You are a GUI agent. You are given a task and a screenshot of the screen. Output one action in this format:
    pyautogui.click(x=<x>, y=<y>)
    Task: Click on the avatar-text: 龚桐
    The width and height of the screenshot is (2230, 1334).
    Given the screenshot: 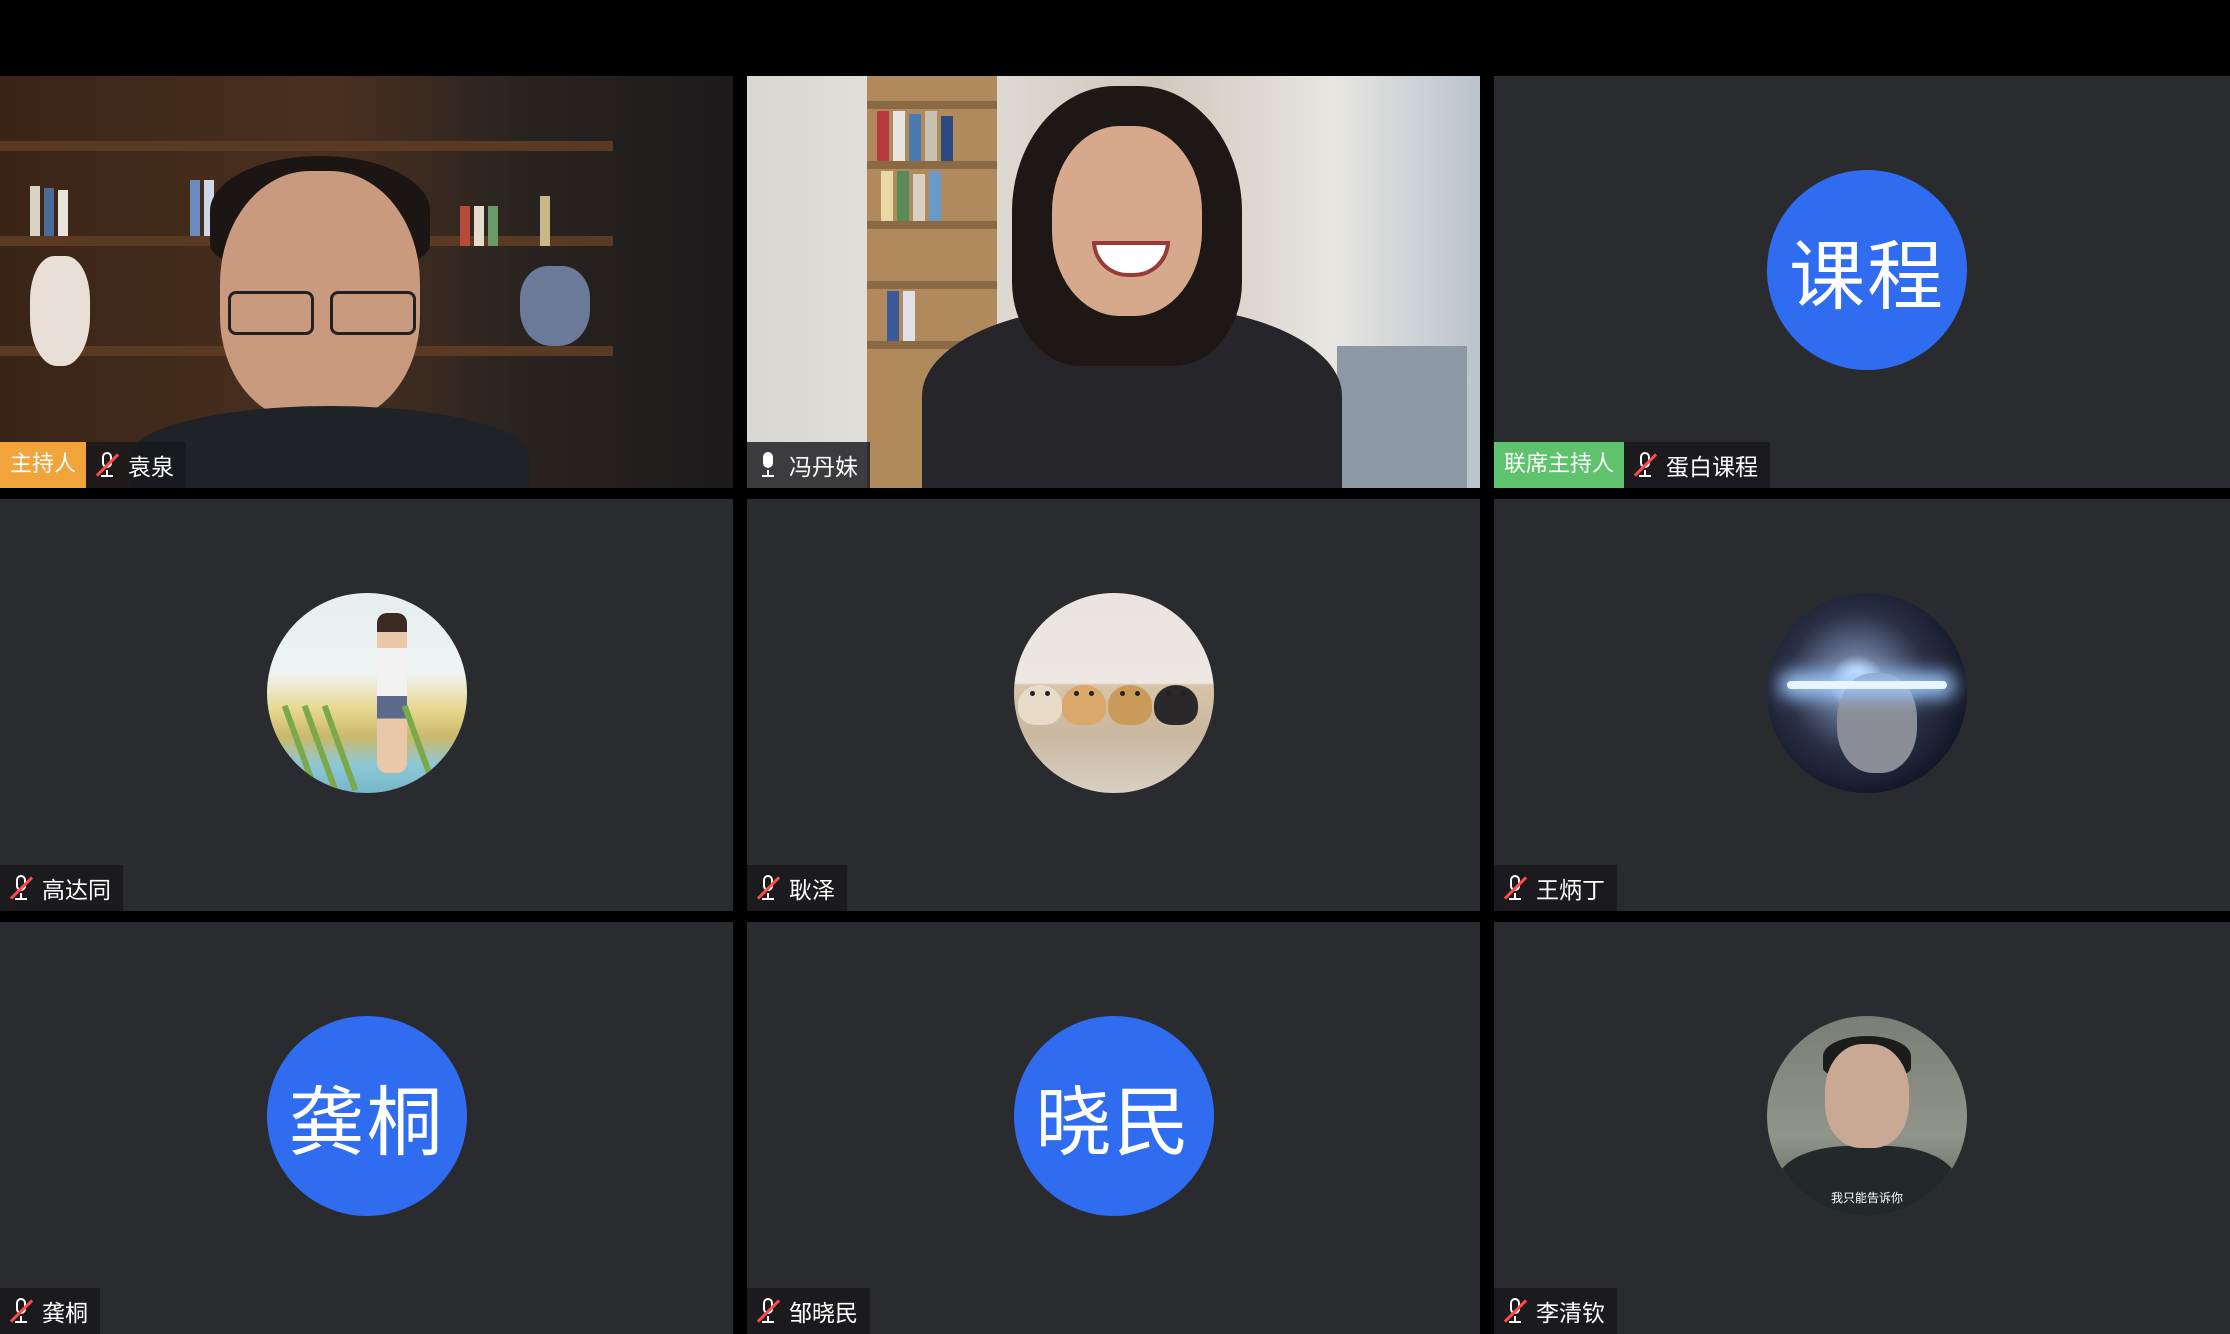 What is the action you would take?
    pyautogui.click(x=366, y=1116)
    